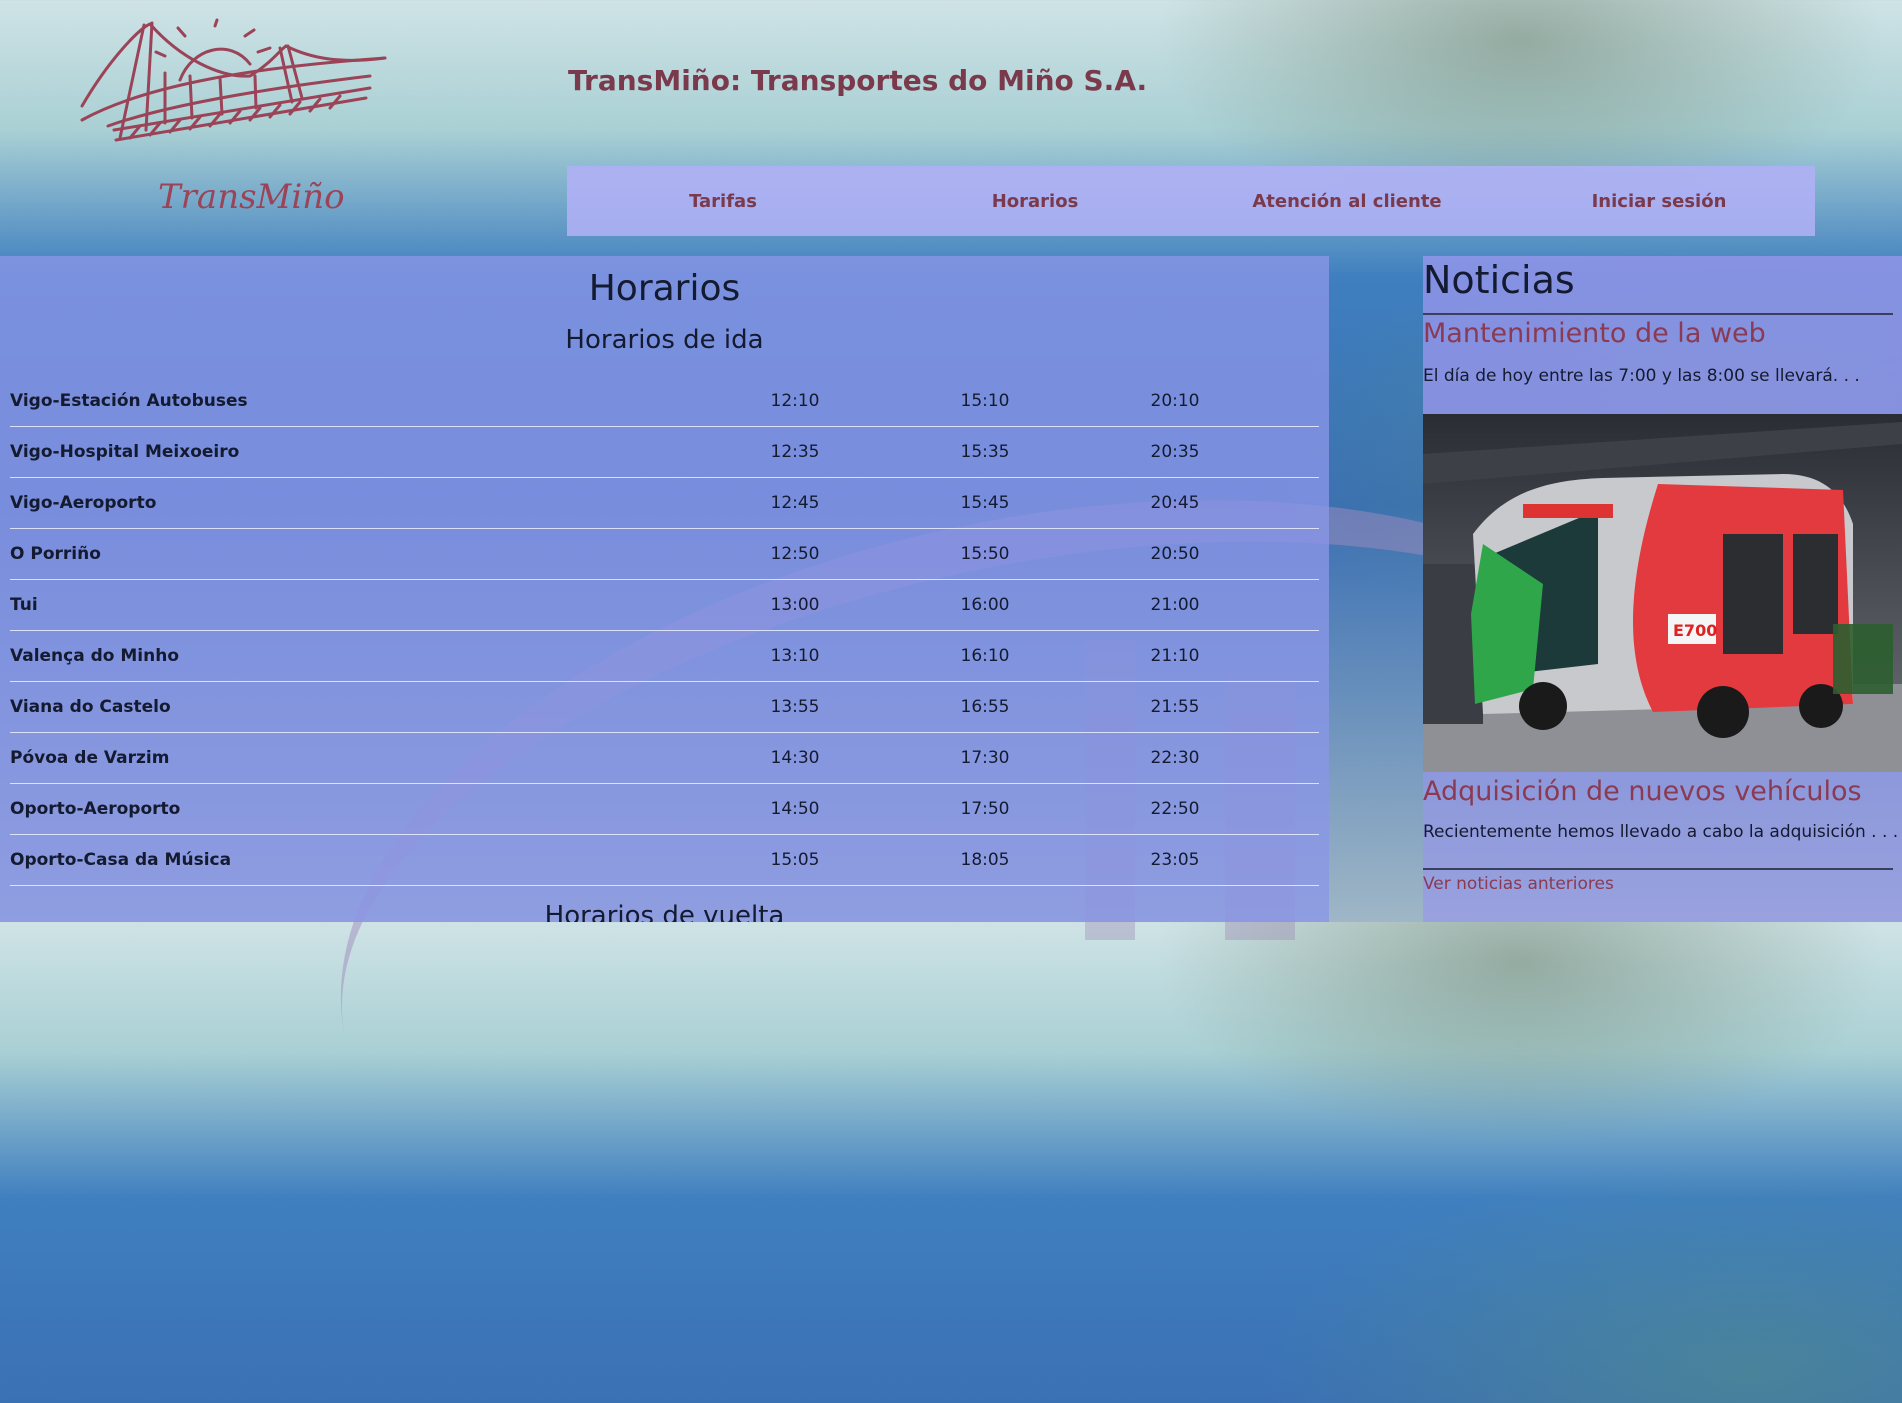 The image size is (1902, 1403). I want to click on departure-time: 12:35, so click(795, 452).